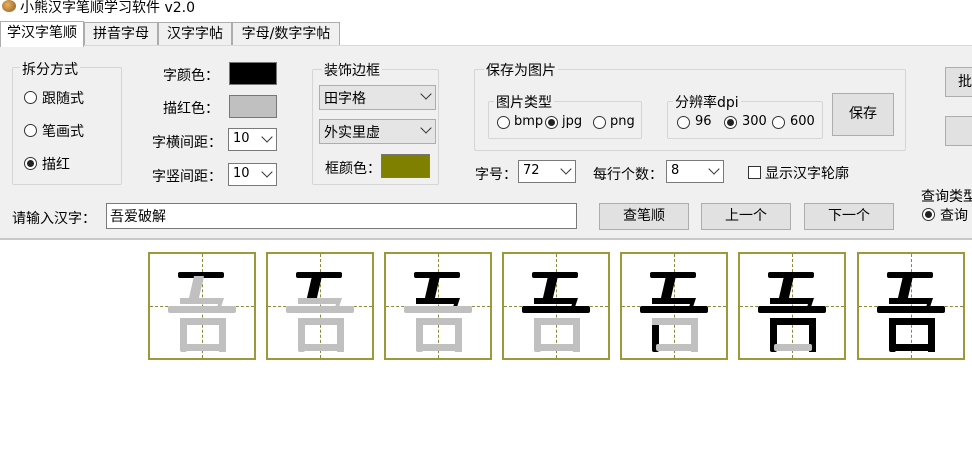 The width and height of the screenshot is (972, 472). I want to click on h-spacing-select: 10, so click(252, 139).